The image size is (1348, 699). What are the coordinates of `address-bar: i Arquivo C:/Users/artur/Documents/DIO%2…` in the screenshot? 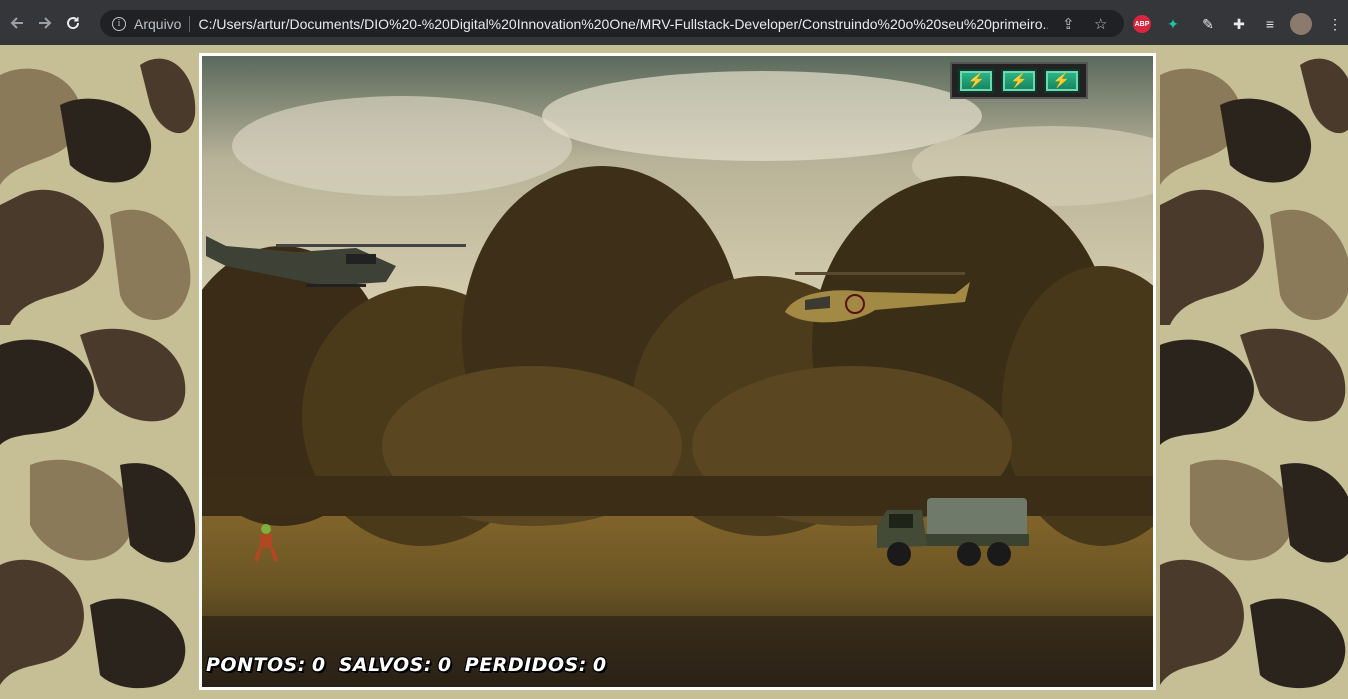 It's located at (612, 23).